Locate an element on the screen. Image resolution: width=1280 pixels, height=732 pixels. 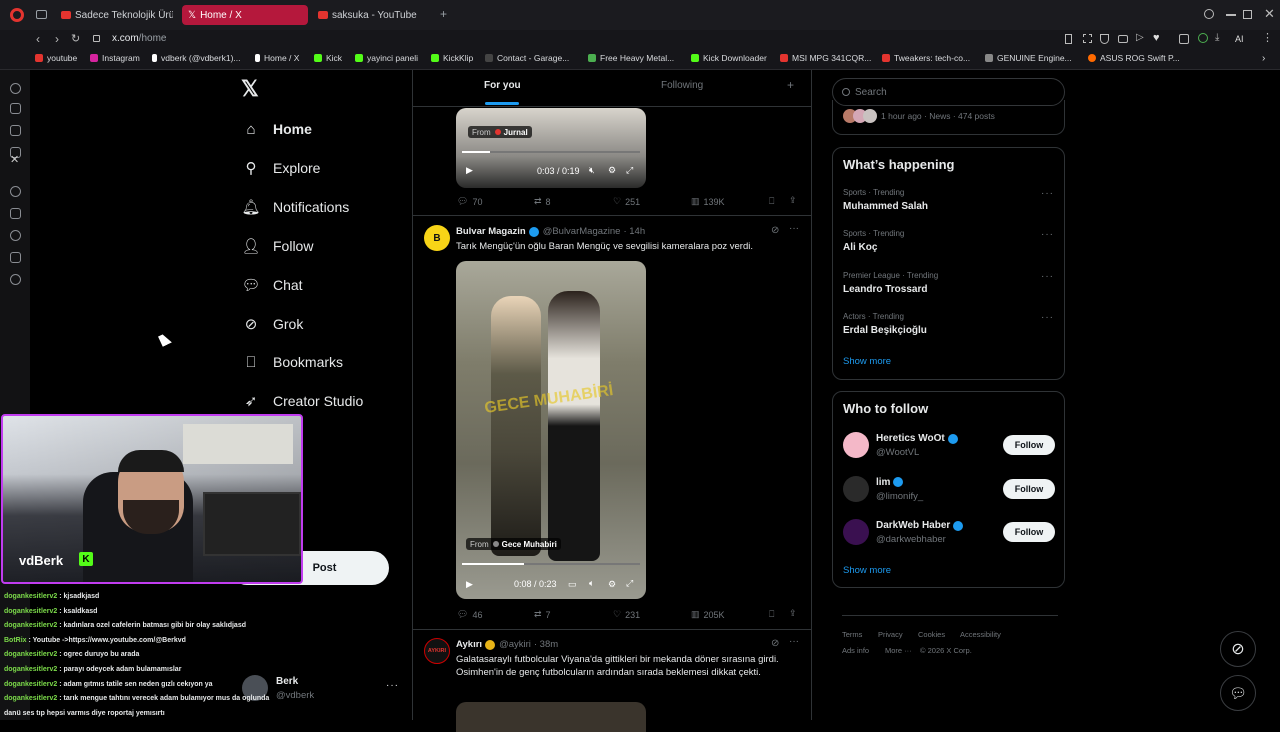
minimize-button is located at coordinates (1231, 15).